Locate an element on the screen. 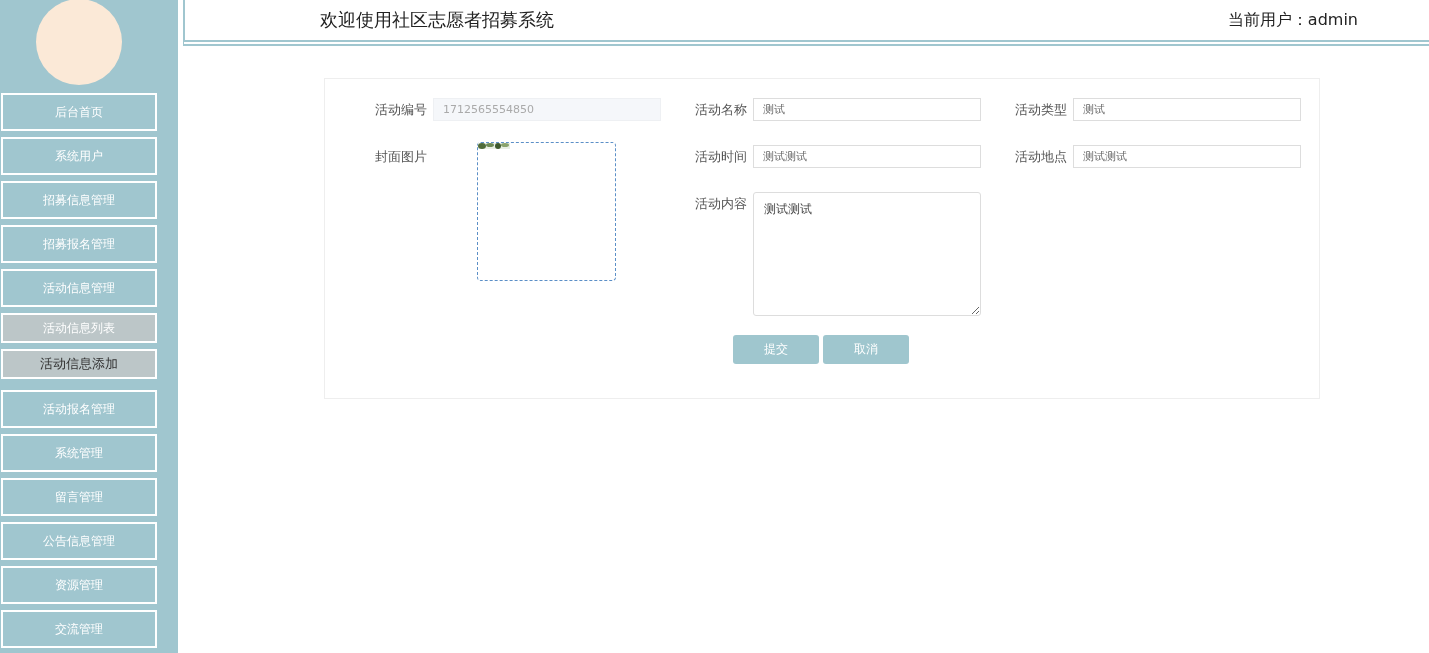 The height and width of the screenshot is (653, 1429). menu-item: 交流管理 is located at coordinates (79, 629).